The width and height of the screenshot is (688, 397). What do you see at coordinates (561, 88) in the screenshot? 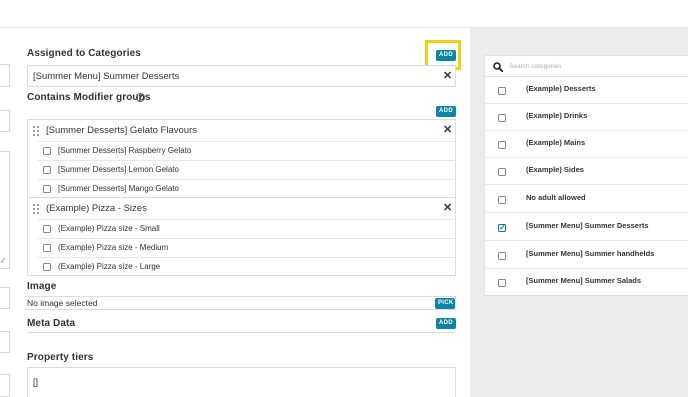
I see `category-label: (Example) Desserts` at bounding box center [561, 88].